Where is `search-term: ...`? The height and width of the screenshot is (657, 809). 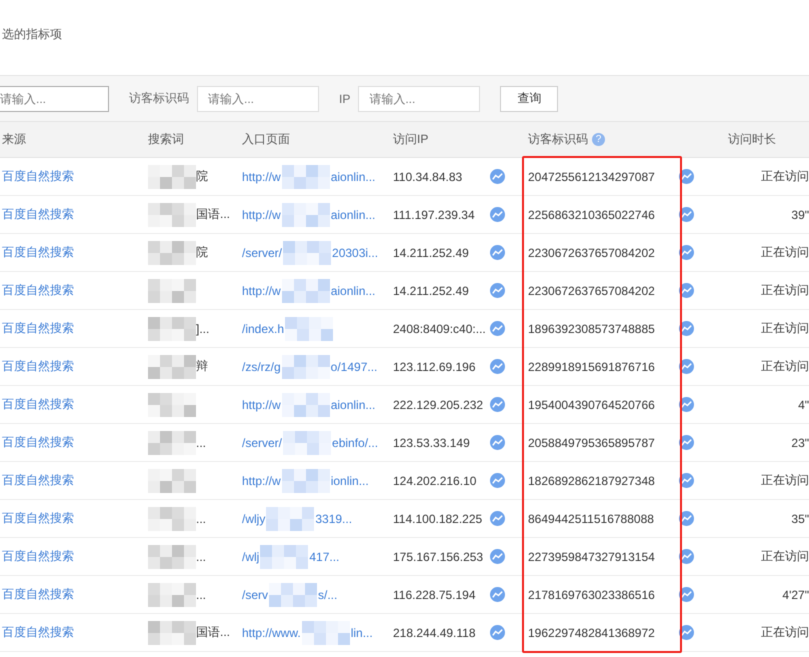 search-term: ... is located at coordinates (201, 443).